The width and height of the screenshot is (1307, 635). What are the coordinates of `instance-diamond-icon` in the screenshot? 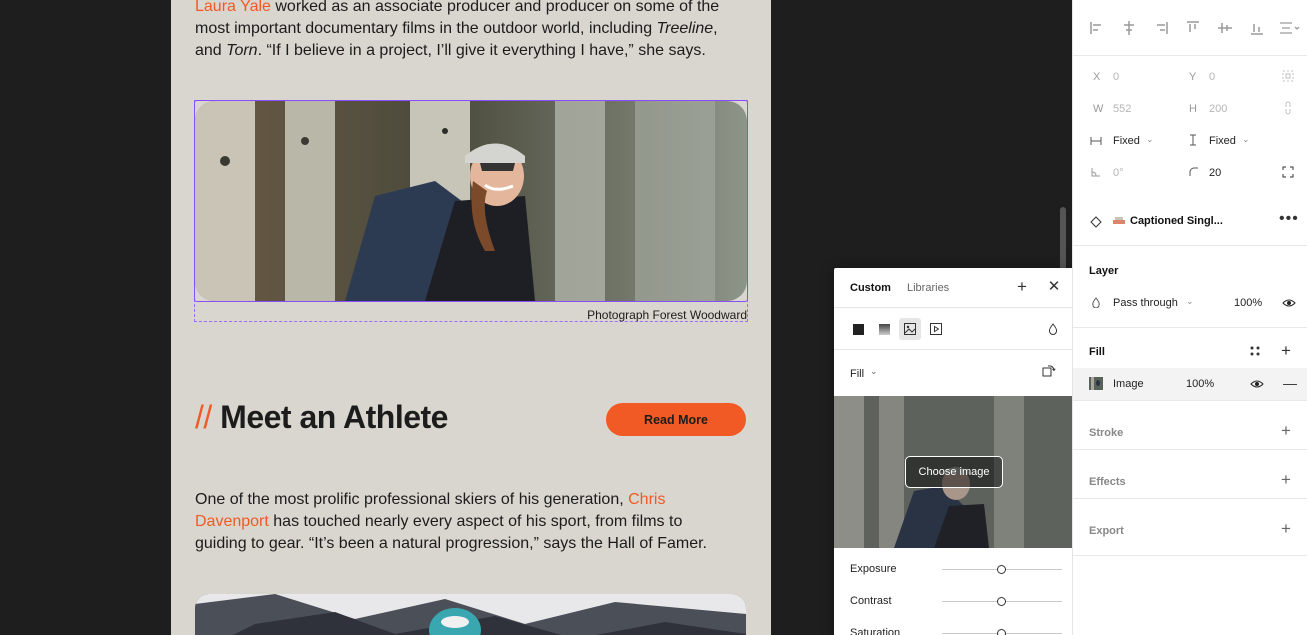 It's located at (1096, 222).